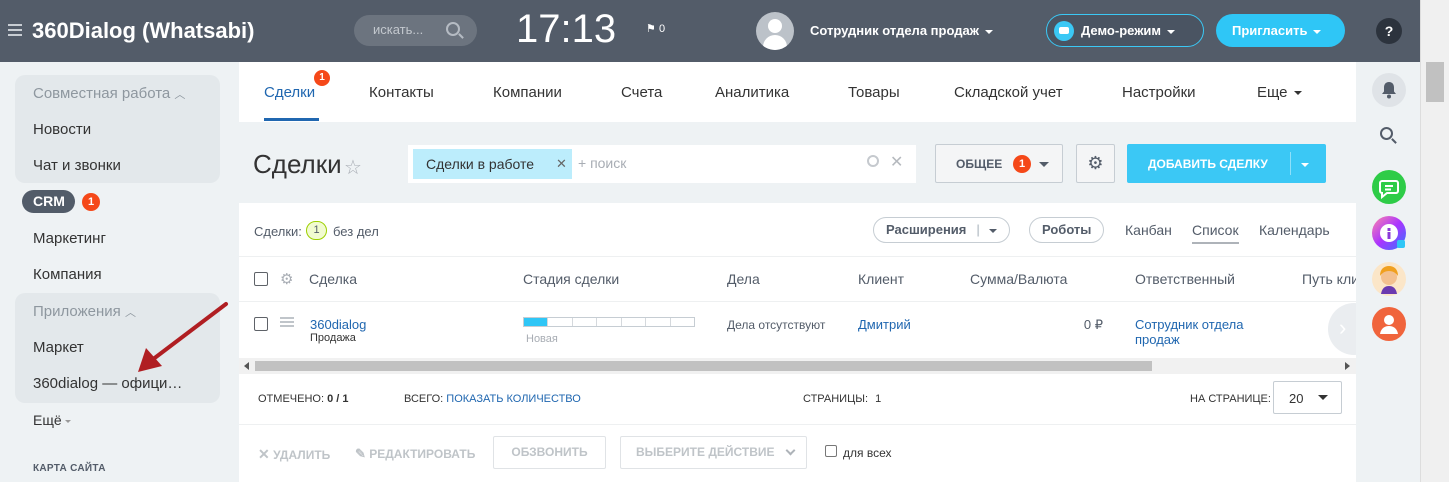  I want to click on horizontal-scrollbar, so click(797, 366).